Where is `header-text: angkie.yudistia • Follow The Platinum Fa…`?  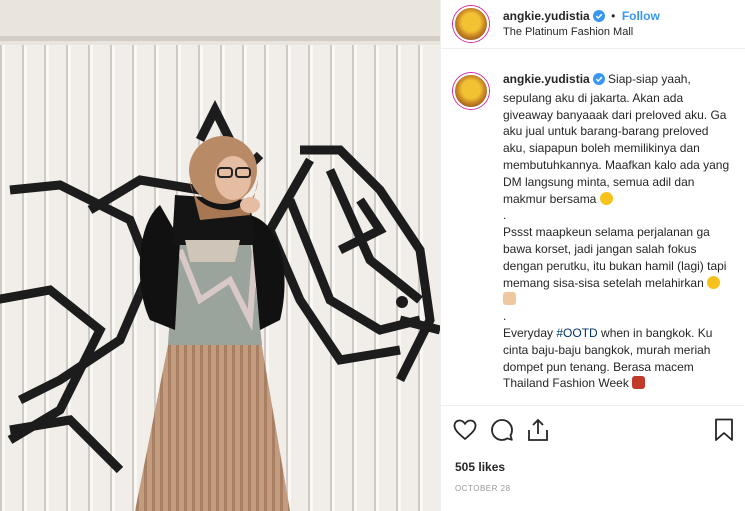
header-text: angkie.yudistia • Follow The Platinum Fa… is located at coordinates (581, 24).